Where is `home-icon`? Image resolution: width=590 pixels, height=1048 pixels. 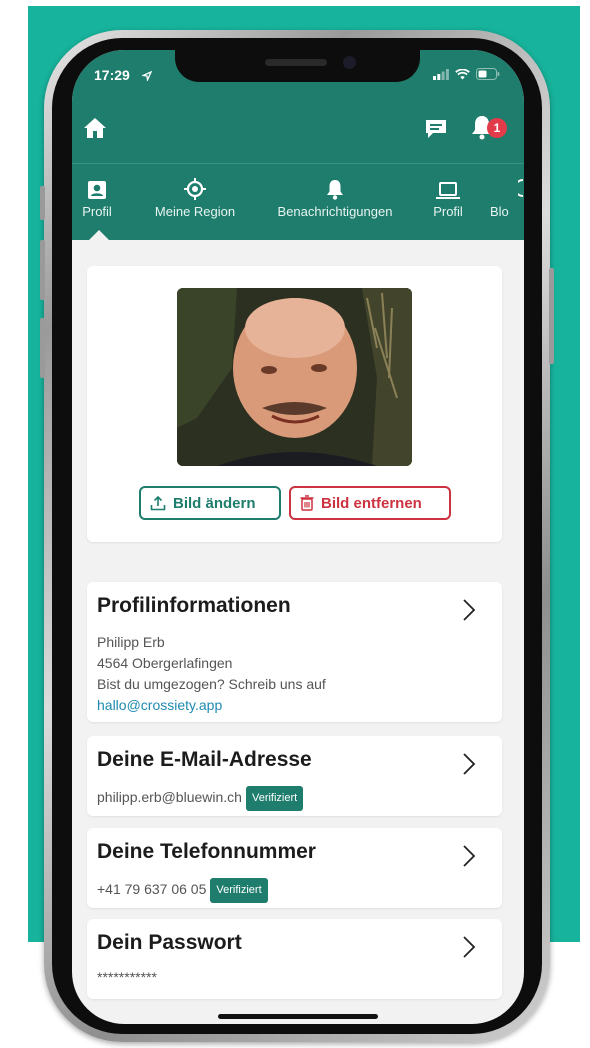 home-icon is located at coordinates (95, 128).